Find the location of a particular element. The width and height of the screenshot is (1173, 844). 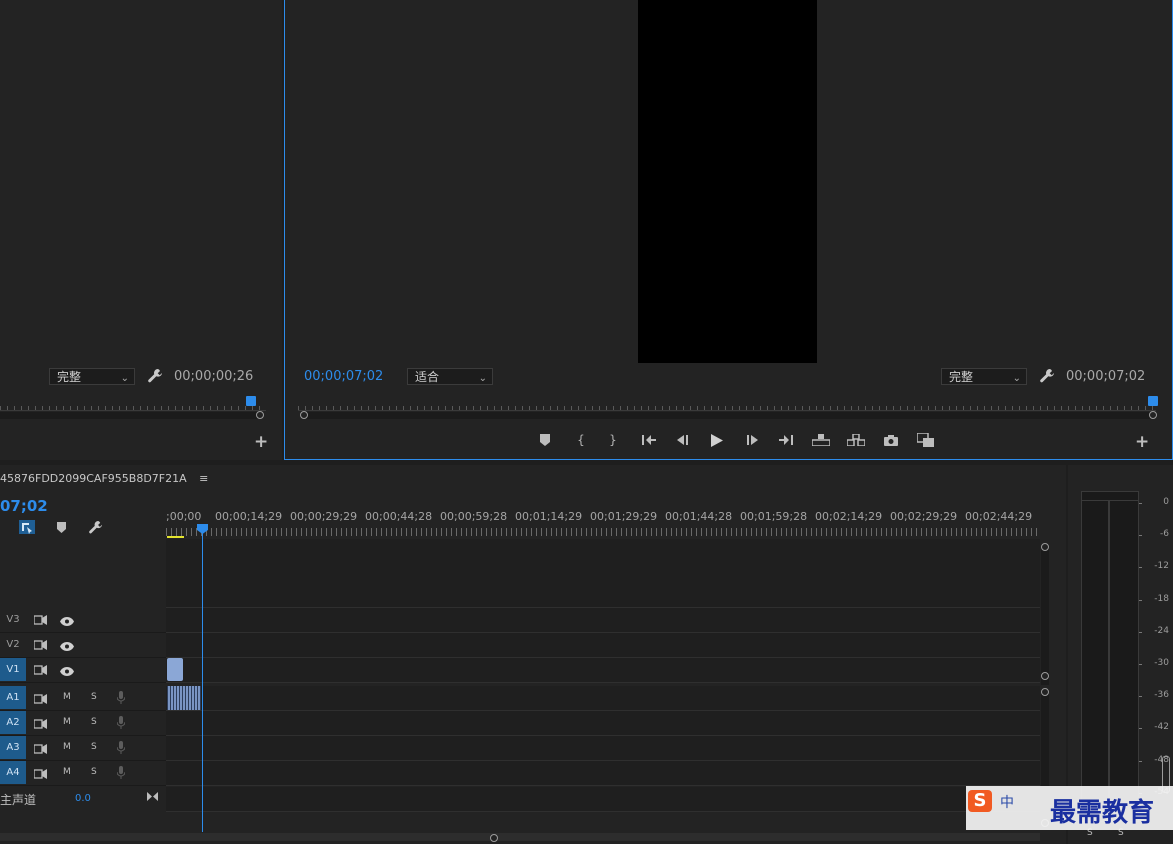

source-scroll-handle is located at coordinates (260, 415).